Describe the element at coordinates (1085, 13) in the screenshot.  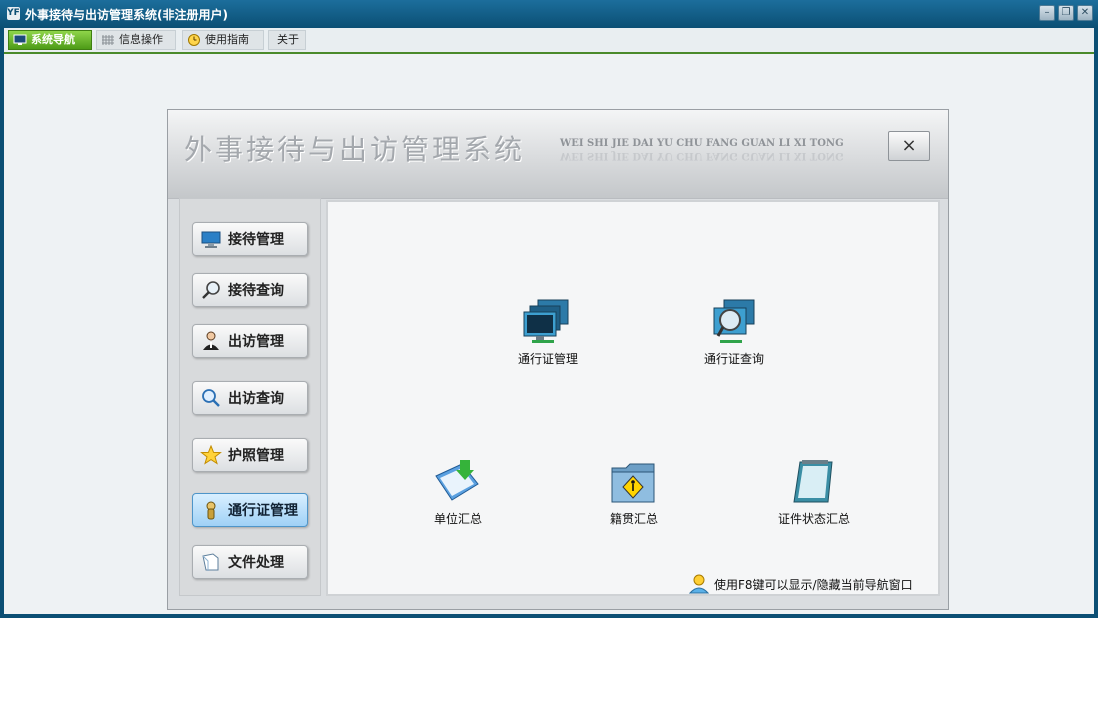
I see `close-window-button: ✕` at that location.